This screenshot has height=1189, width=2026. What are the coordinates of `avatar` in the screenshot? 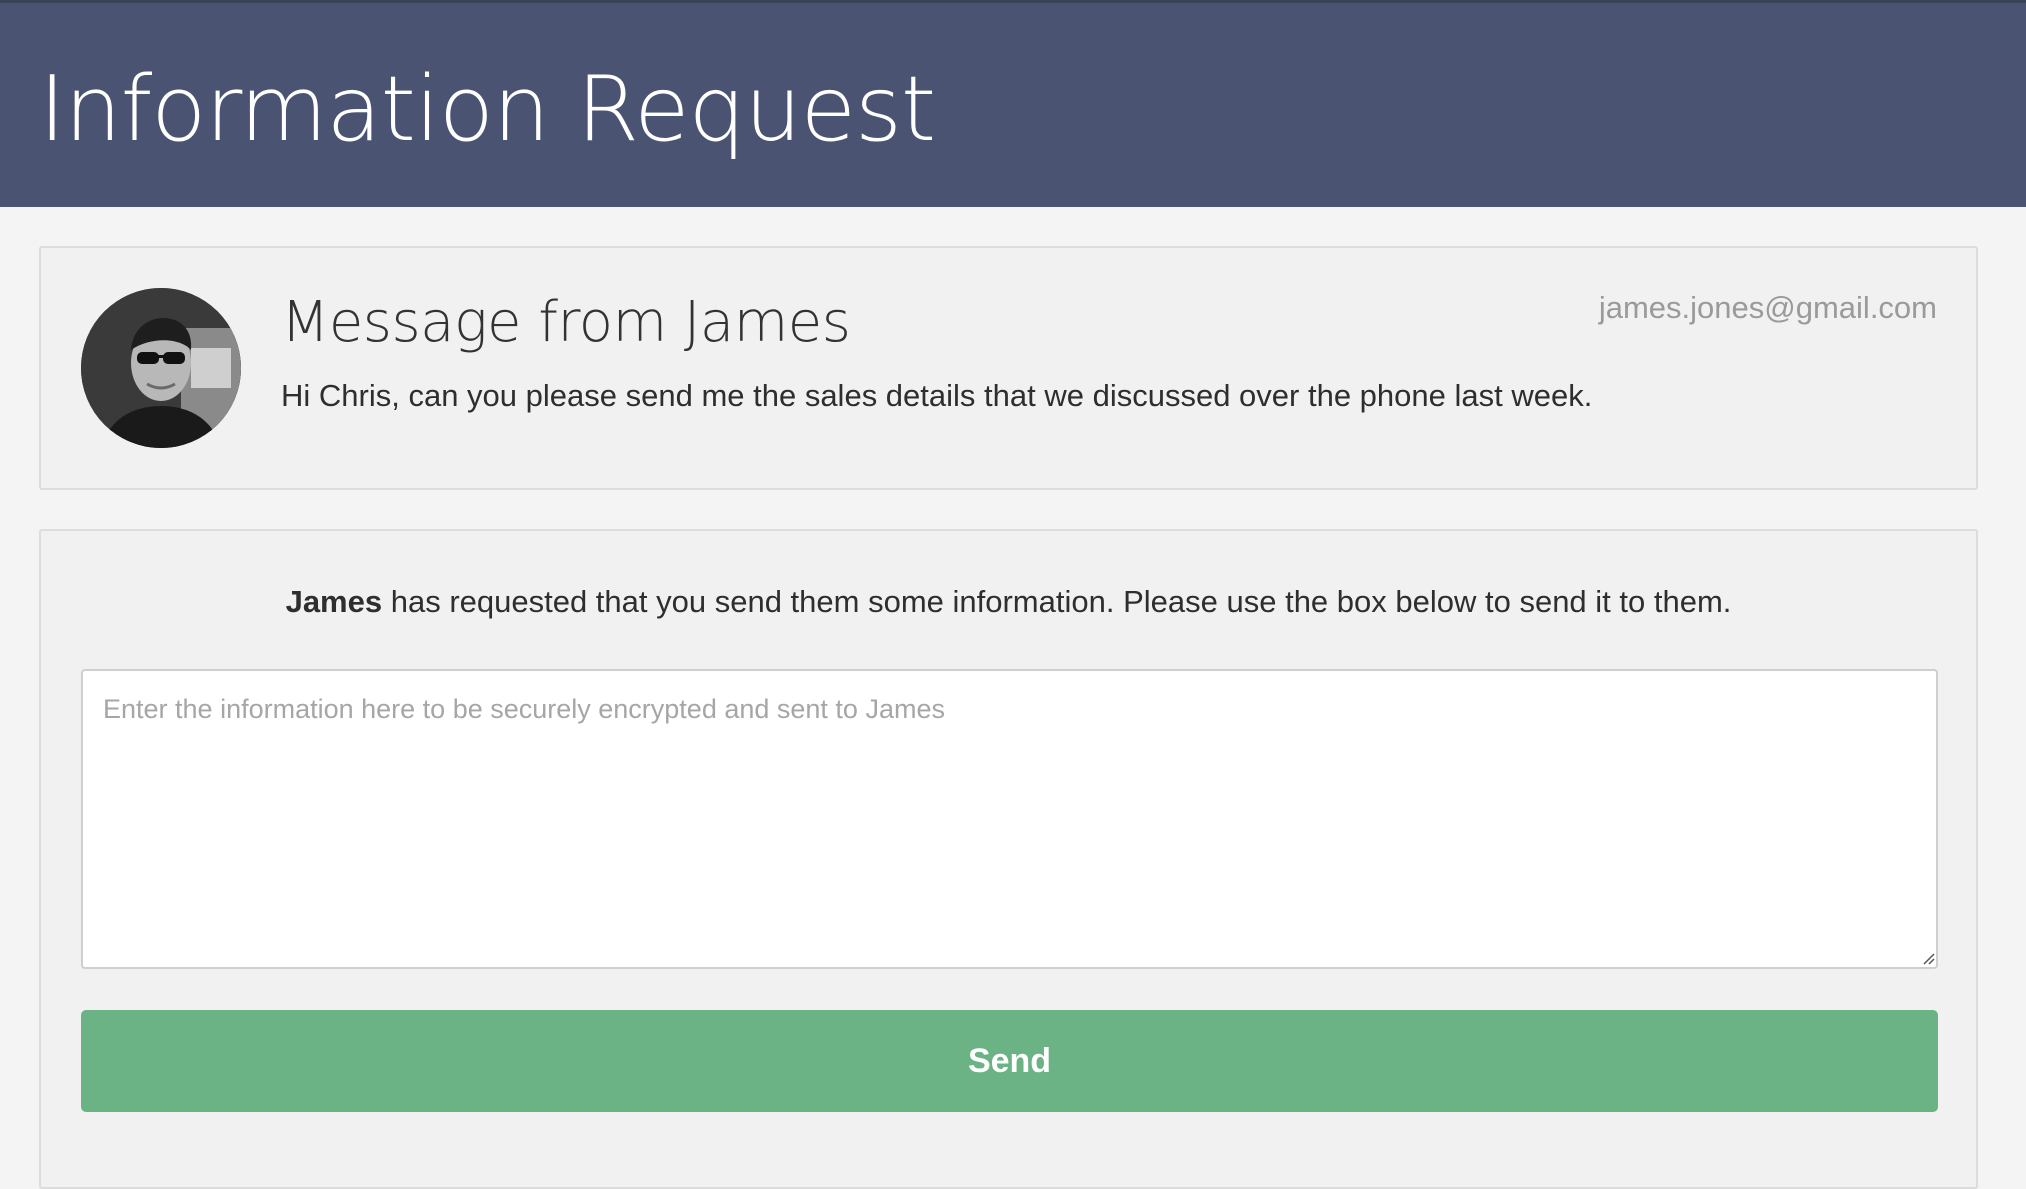 It's located at (161, 368).